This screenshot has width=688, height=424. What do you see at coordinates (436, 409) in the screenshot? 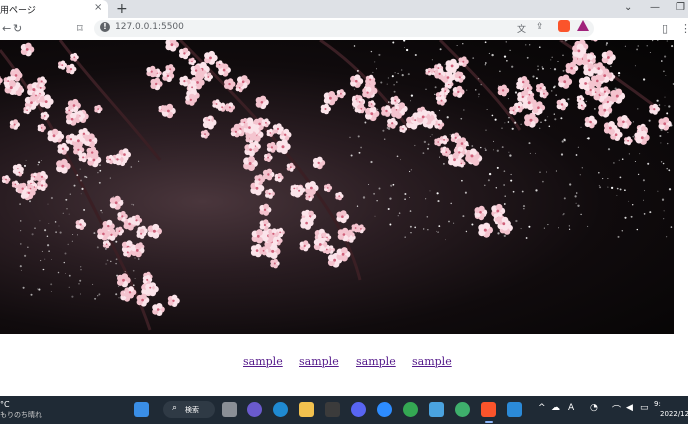
I see `notepad-icon` at bounding box center [436, 409].